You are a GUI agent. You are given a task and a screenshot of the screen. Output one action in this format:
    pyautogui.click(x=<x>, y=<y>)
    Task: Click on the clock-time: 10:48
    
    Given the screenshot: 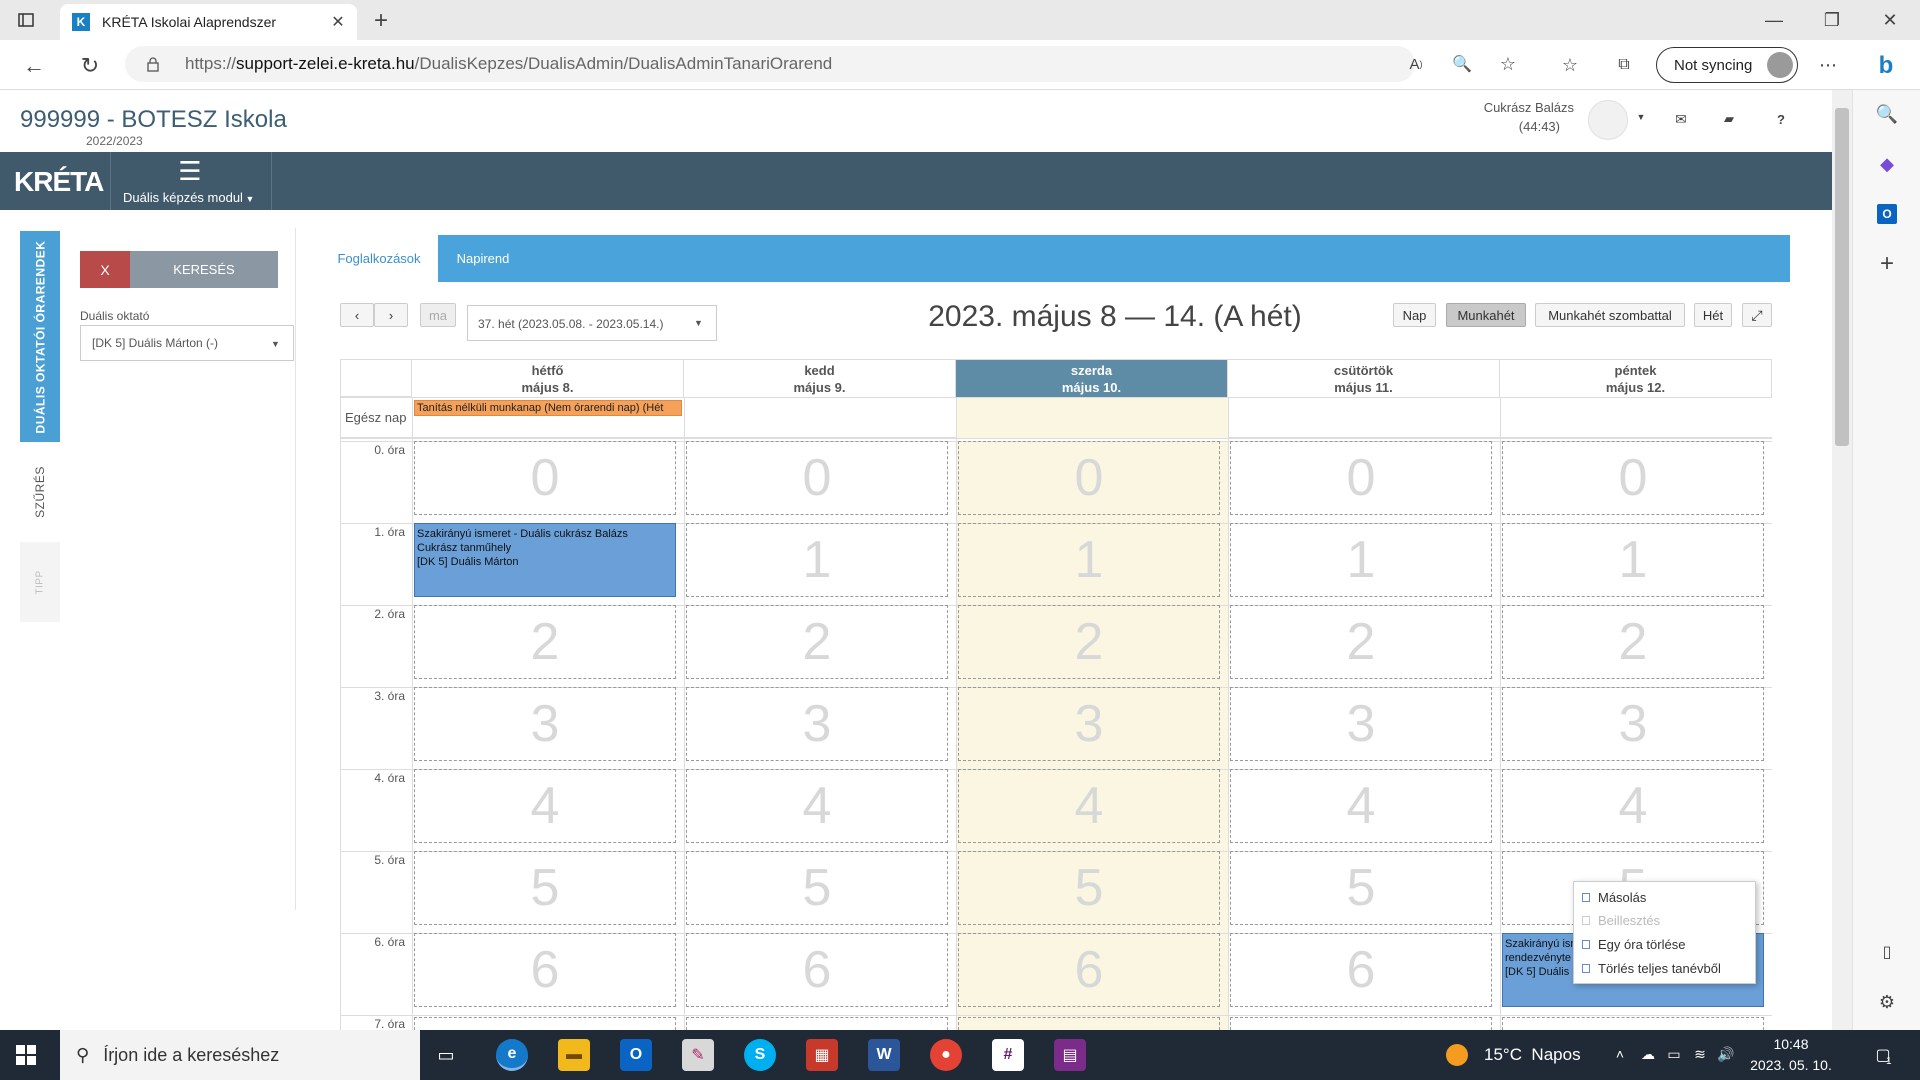 What is the action you would take?
    pyautogui.click(x=1791, y=1044)
    